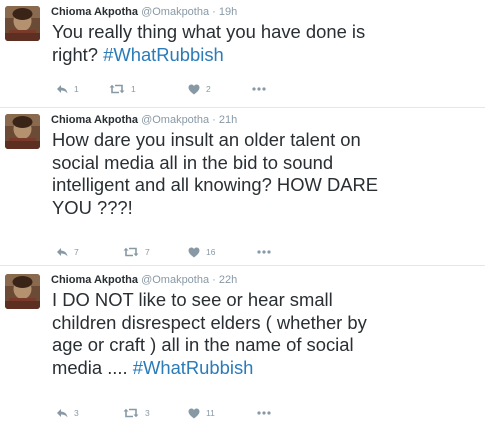 This screenshot has height=428, width=485. I want to click on reply-button: 7, so click(67, 252).